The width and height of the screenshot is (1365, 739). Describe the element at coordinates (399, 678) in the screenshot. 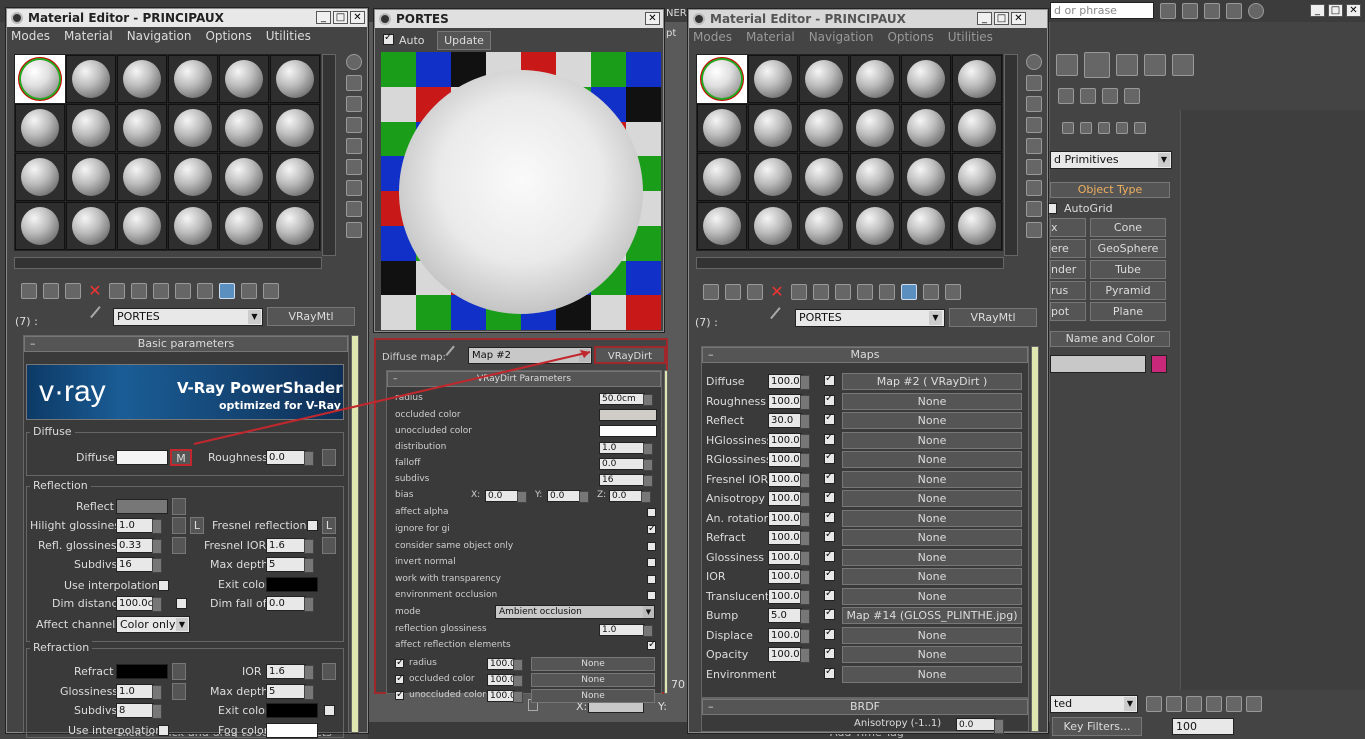

I see `dirt-map-checkbox` at that location.